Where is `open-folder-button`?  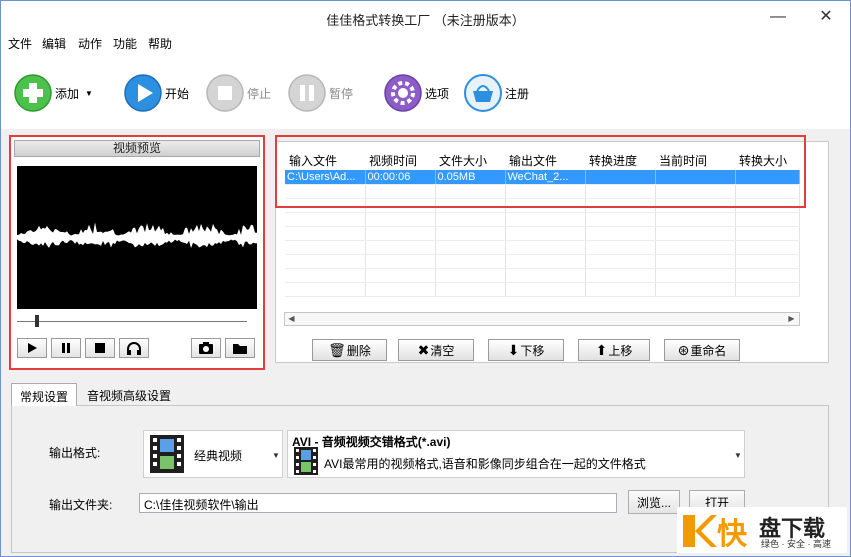 open-folder-button is located at coordinates (240, 348).